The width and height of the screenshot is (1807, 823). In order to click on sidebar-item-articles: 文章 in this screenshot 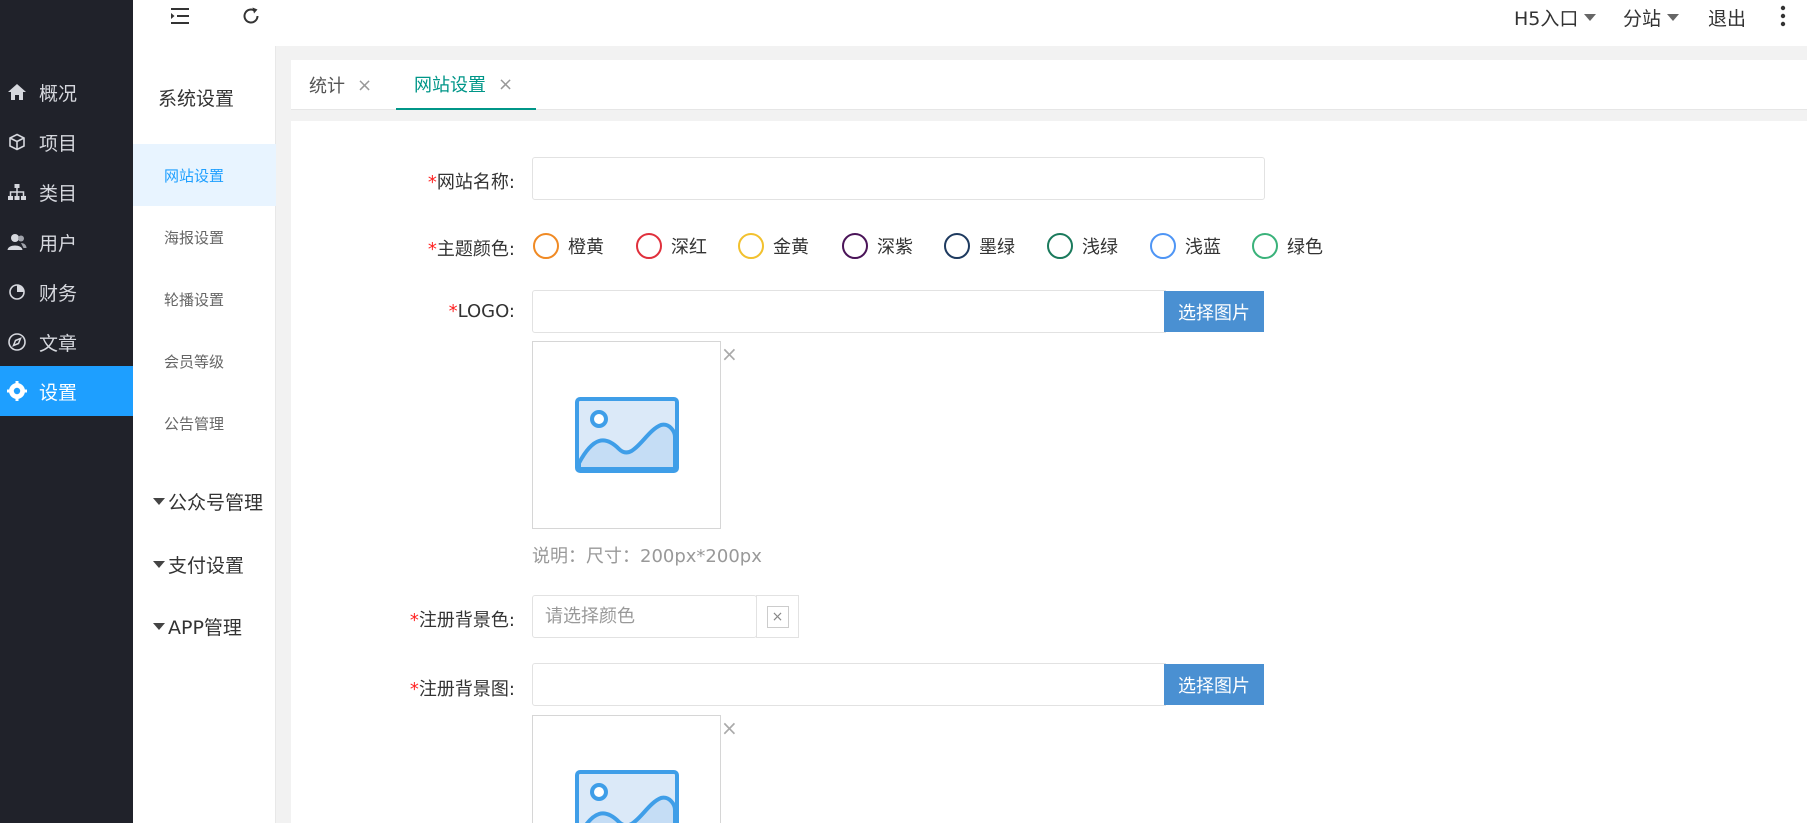, I will do `click(66, 342)`.